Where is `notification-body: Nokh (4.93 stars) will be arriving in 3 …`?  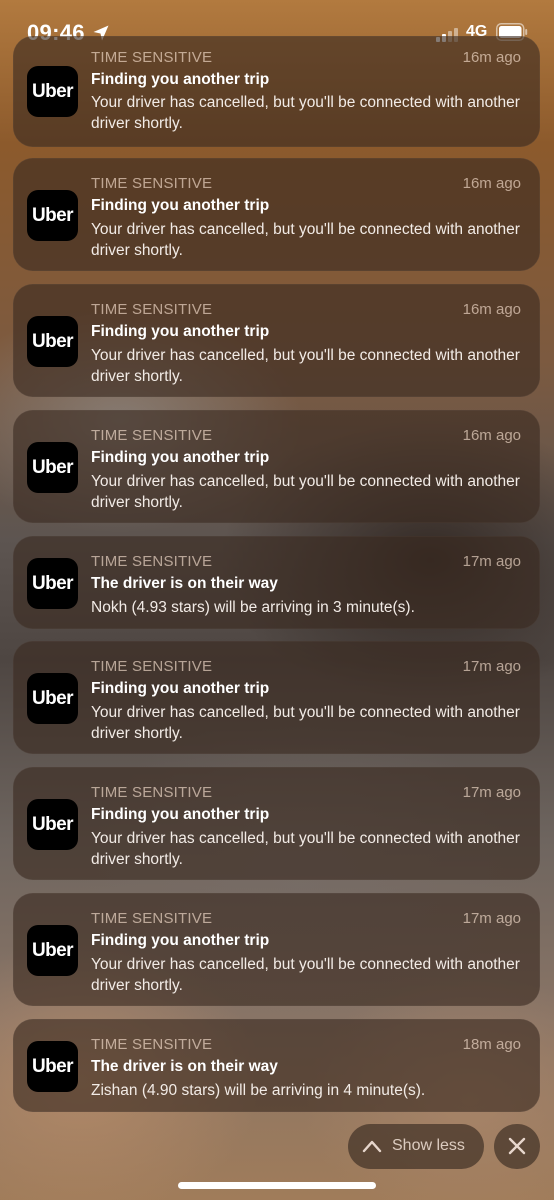 notification-body: Nokh (4.93 stars) will be arriving in 3 … is located at coordinates (253, 607).